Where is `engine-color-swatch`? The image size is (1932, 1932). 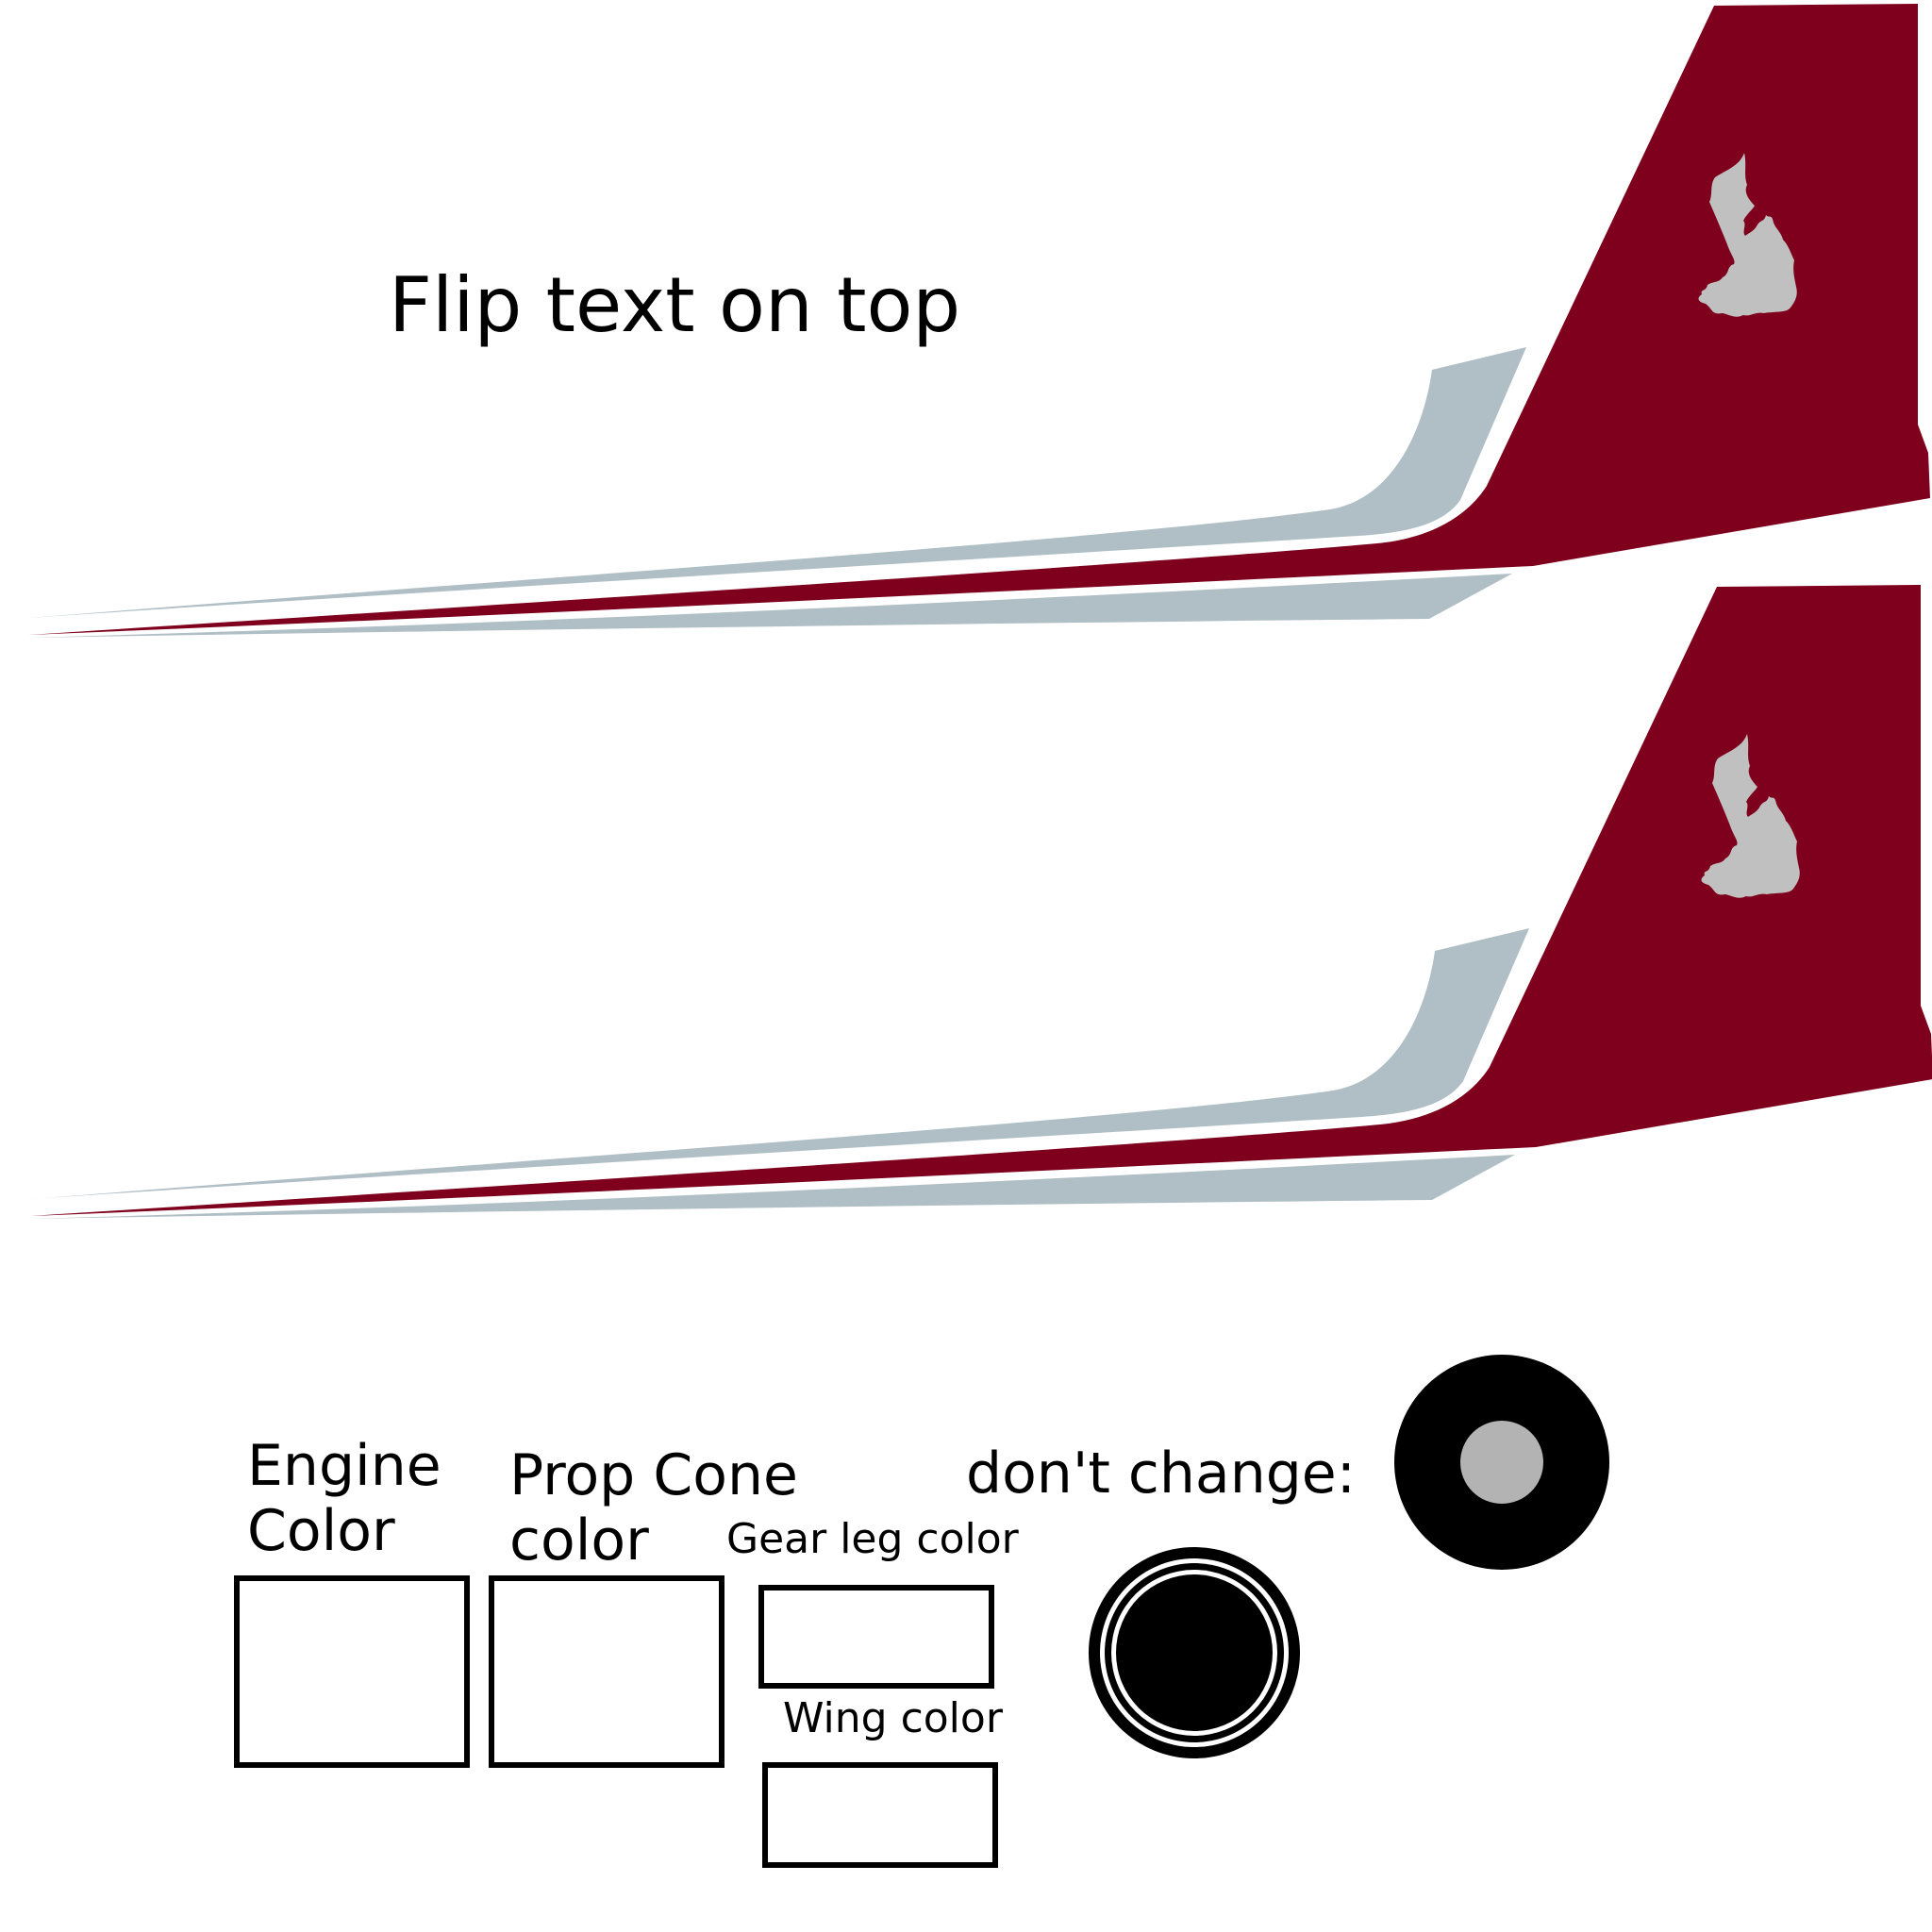 engine-color-swatch is located at coordinates (352, 1672).